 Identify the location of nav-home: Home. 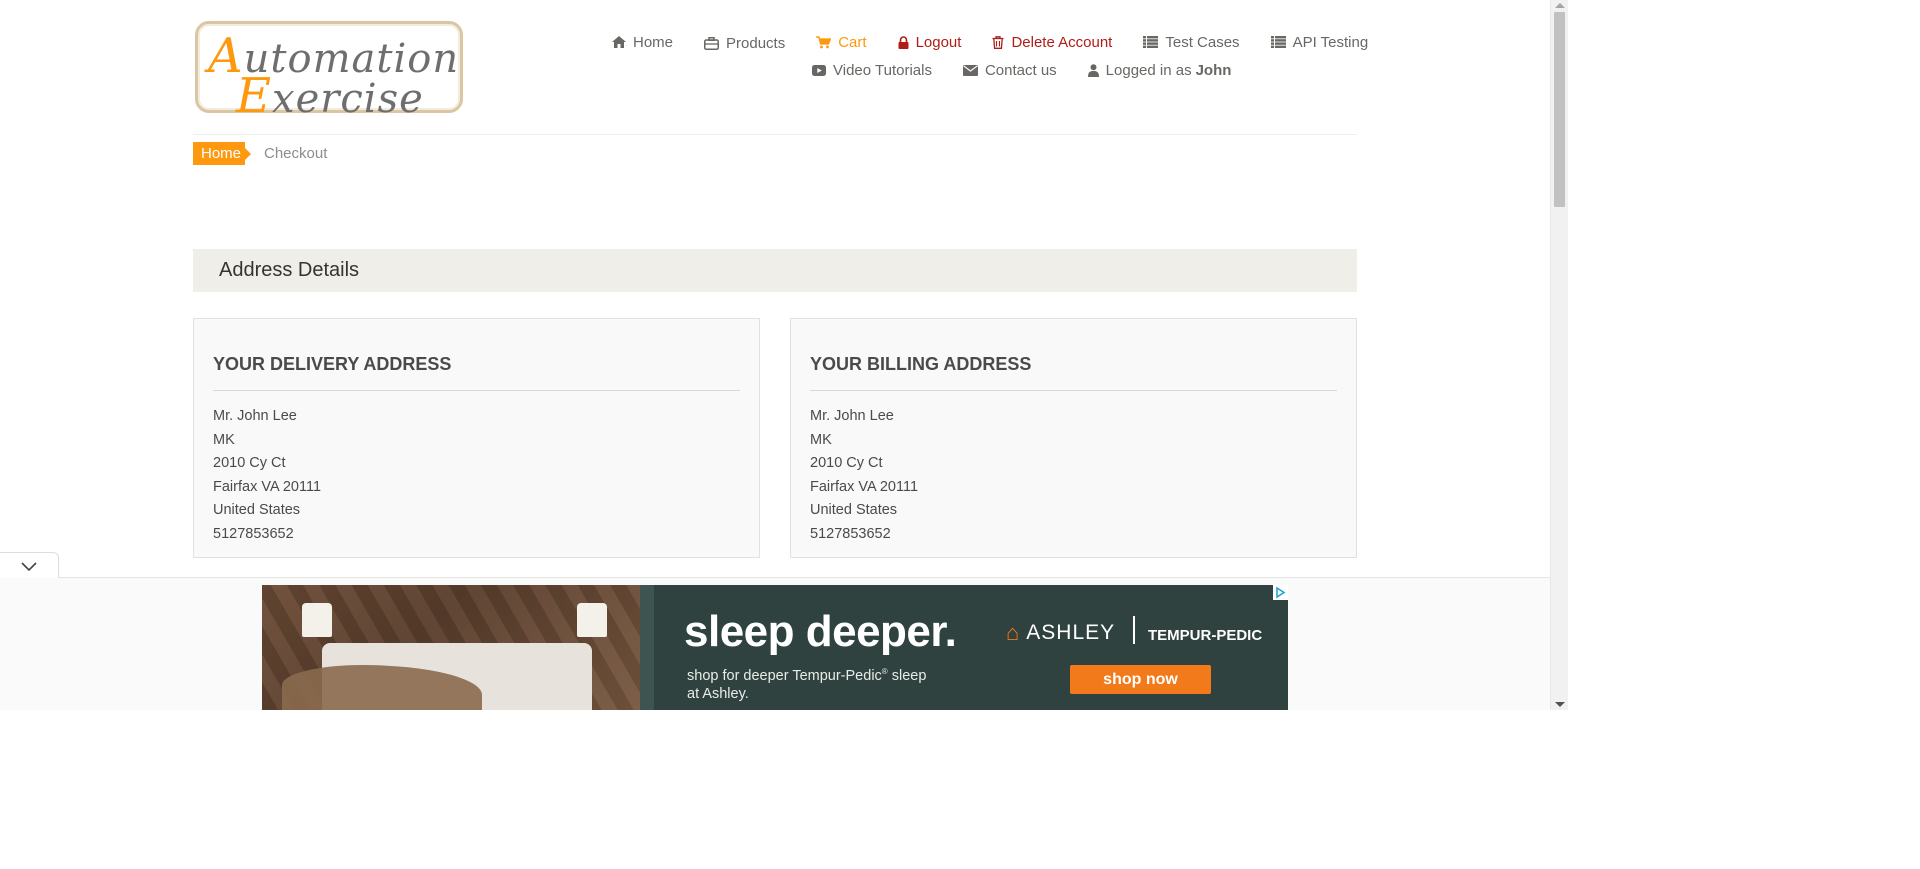
(642, 42).